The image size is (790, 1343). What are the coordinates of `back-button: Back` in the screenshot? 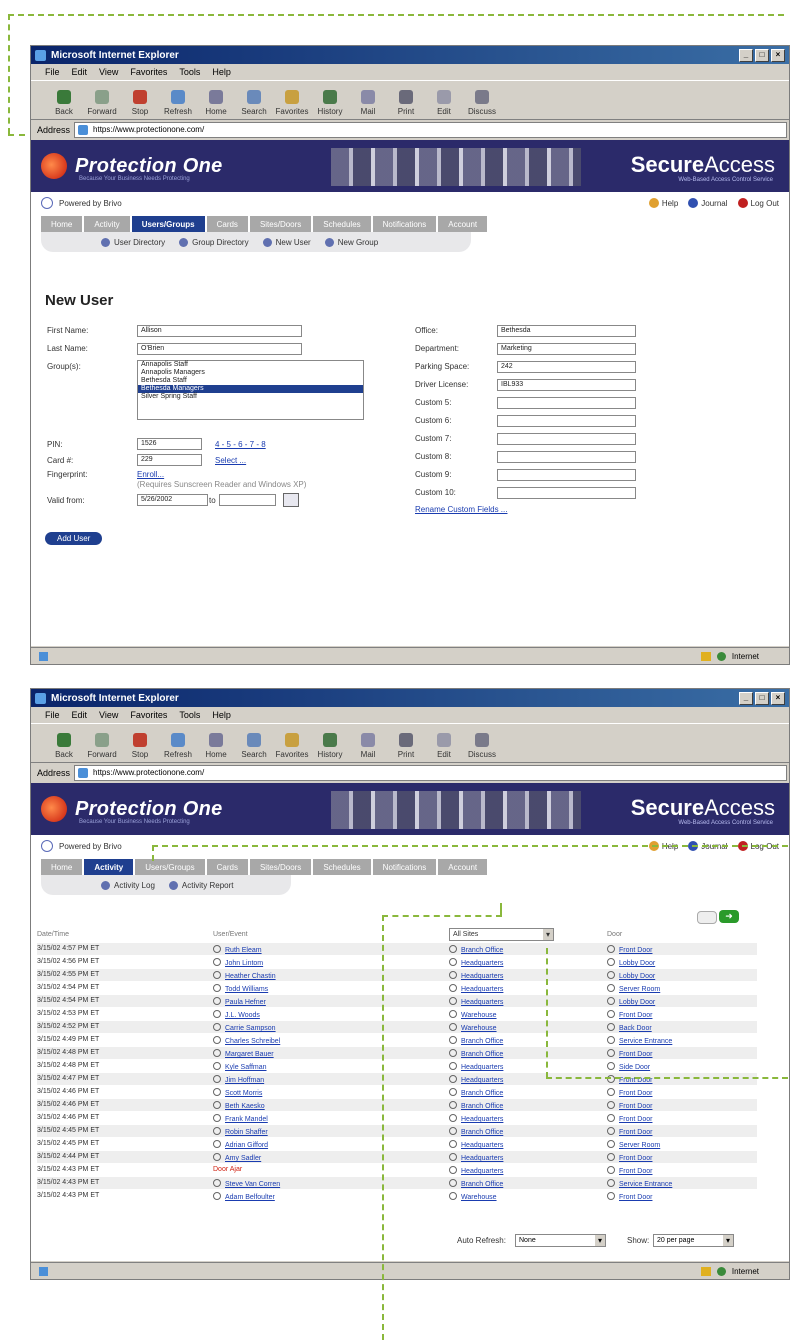 It's located at (64, 746).